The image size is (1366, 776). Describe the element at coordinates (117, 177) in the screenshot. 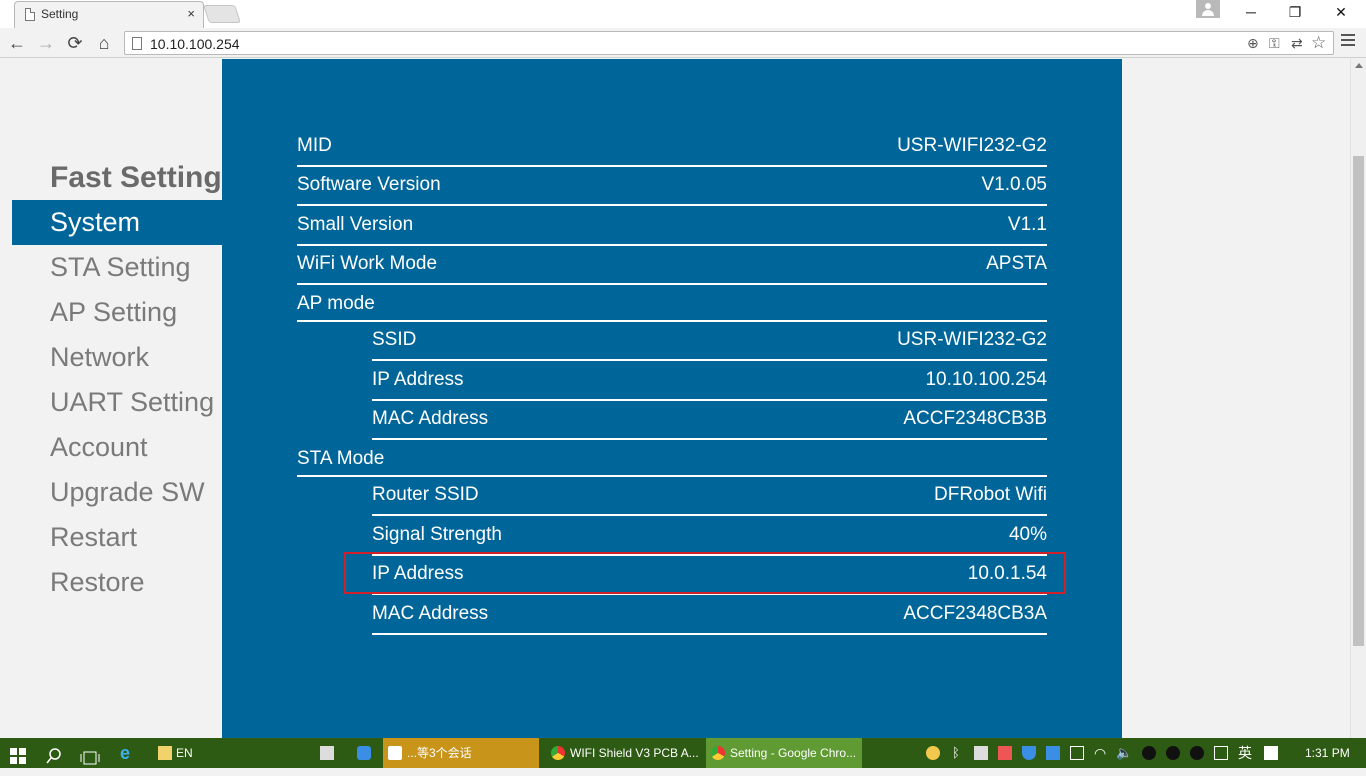

I see `sidebar-item-fast-setting: Fast Setting` at that location.